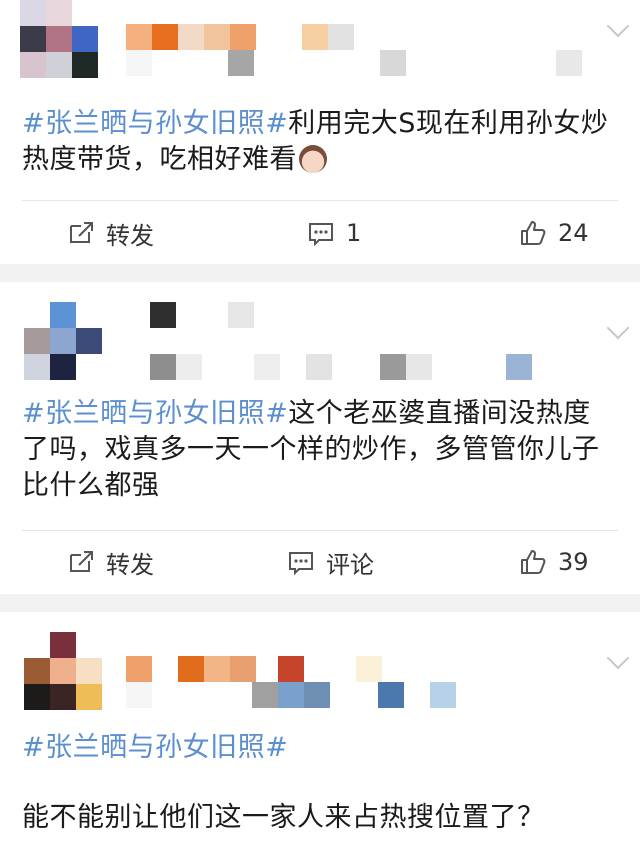 This screenshot has height=848, width=640. What do you see at coordinates (573, 562) in the screenshot?
I see `like-count: 39` at bounding box center [573, 562].